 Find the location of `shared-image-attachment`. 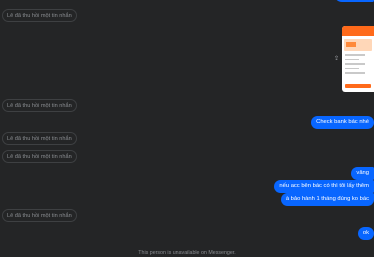

shared-image-attachment is located at coordinates (358, 59).